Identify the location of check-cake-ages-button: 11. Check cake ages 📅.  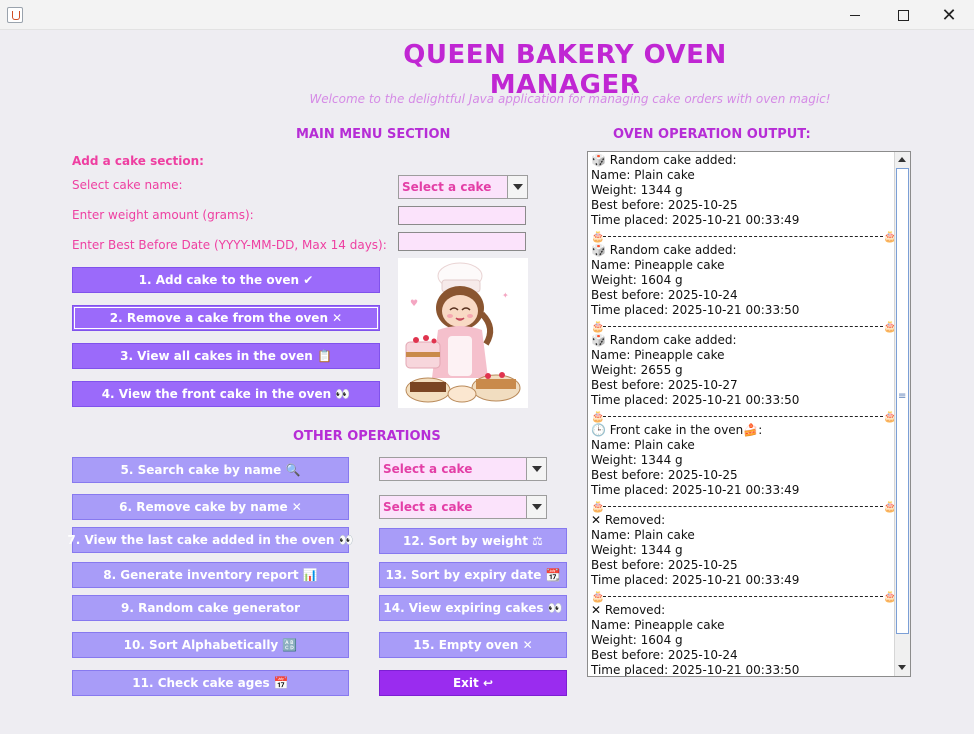
(210, 683).